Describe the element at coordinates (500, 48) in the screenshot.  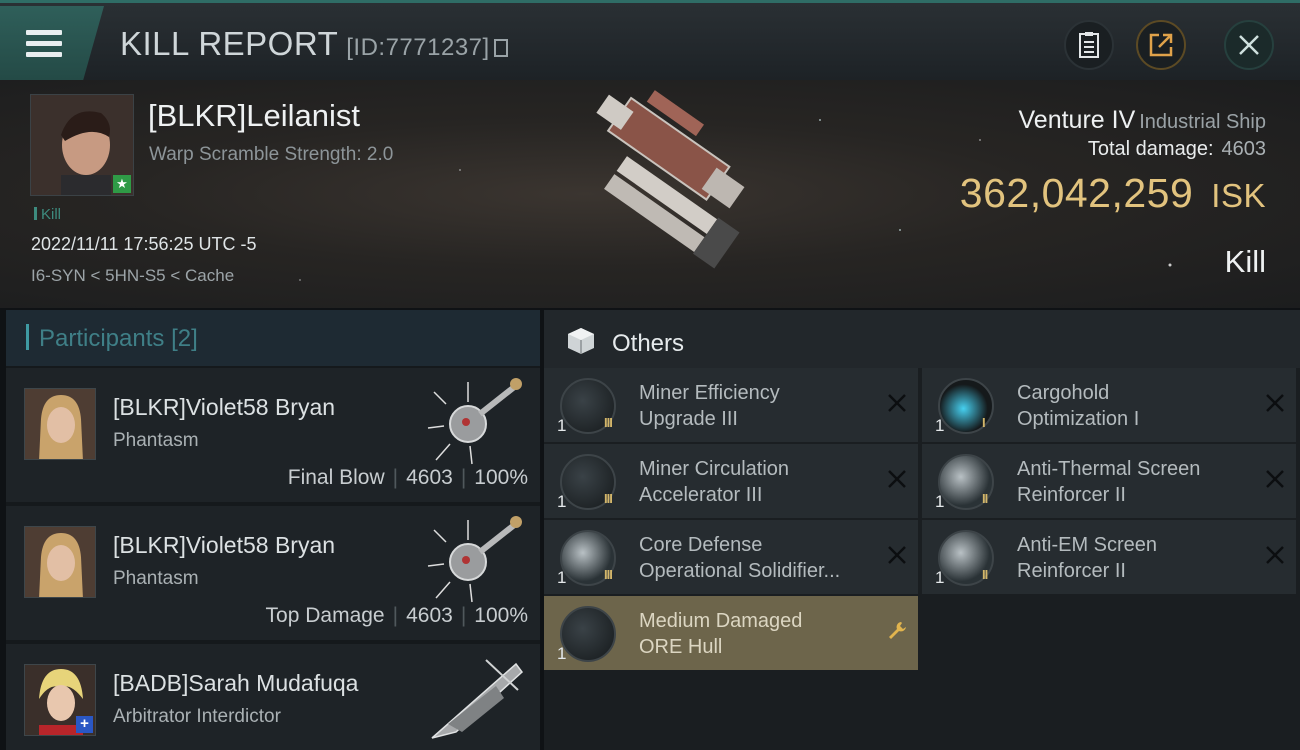
I see `copy-icon` at that location.